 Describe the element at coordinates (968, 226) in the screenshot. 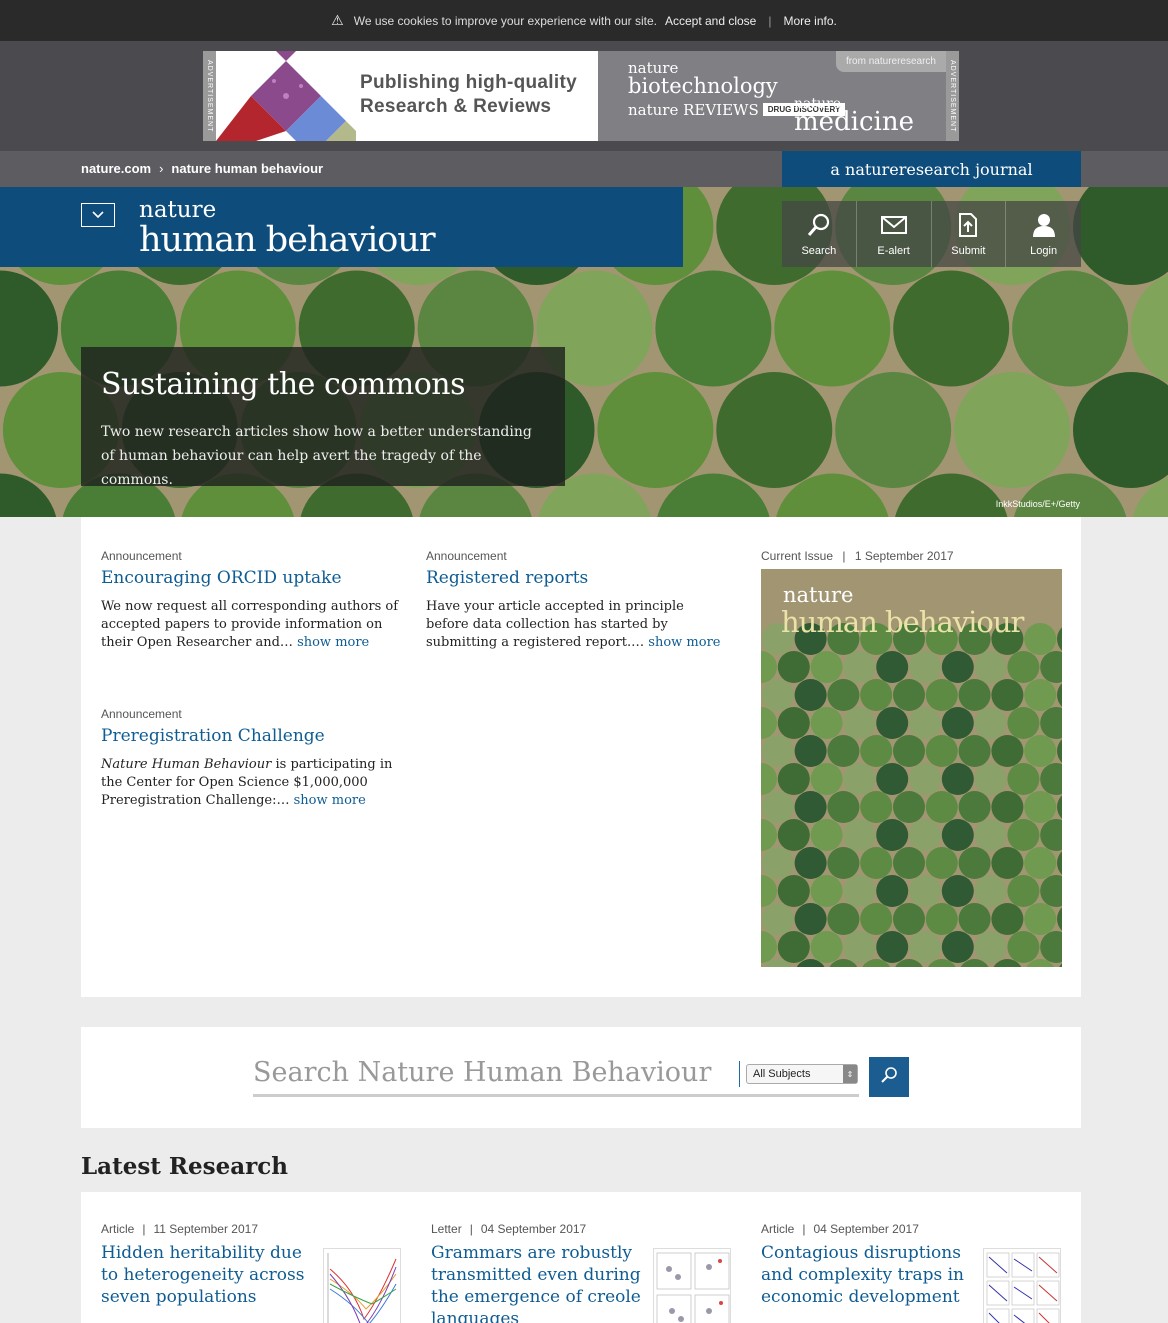

I see `upload-icon` at that location.